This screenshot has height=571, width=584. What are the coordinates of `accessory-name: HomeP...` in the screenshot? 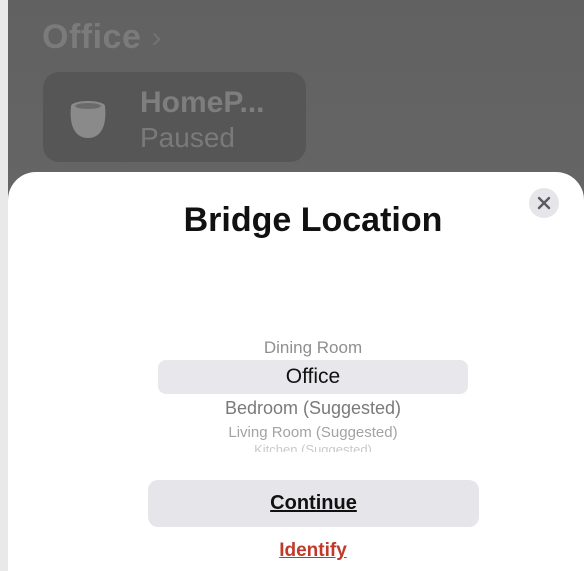 It's located at (202, 102).